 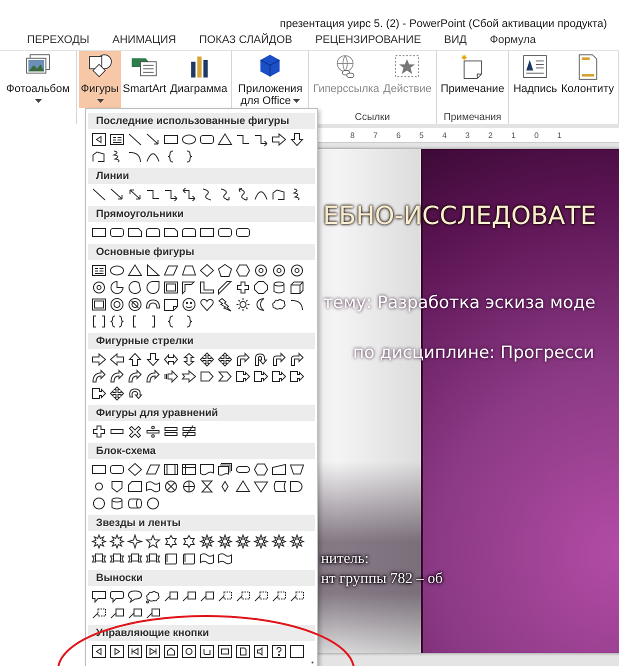 What do you see at coordinates (189, 287) in the screenshot?
I see `half-frame-icon` at bounding box center [189, 287].